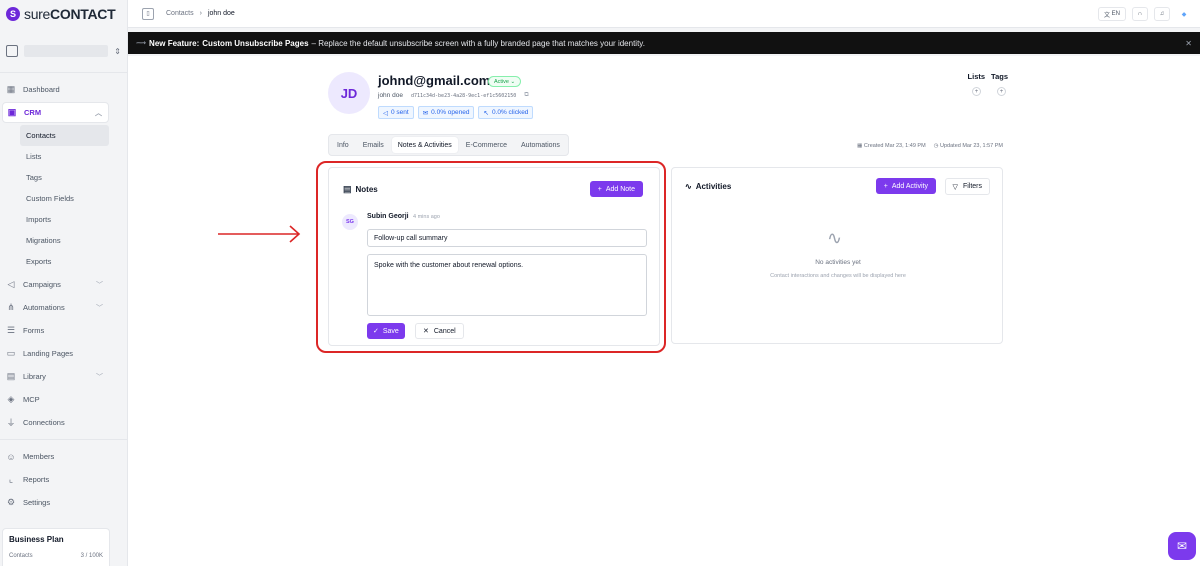  I want to click on library-icon: ▤, so click(11, 376).